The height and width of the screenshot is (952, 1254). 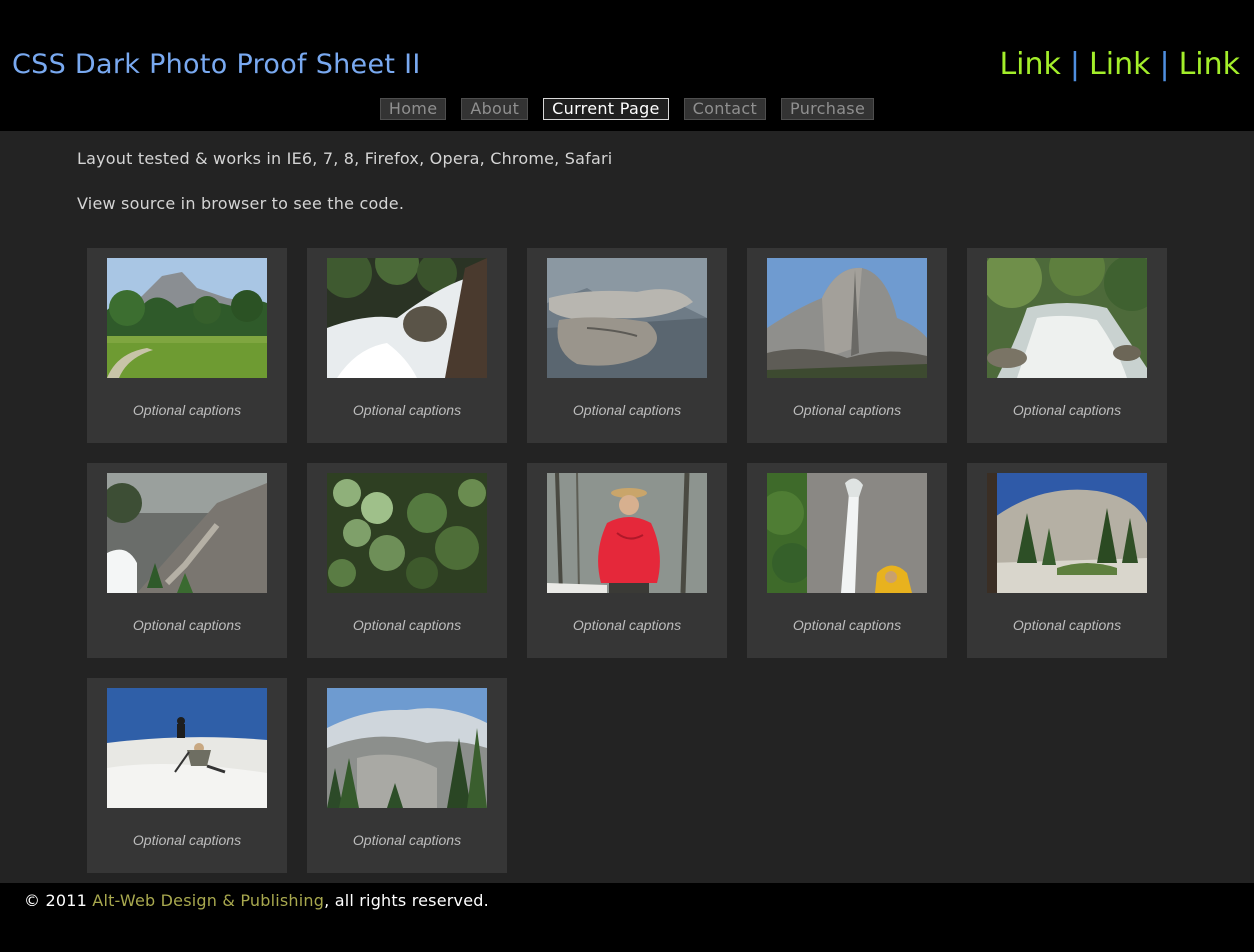 I want to click on nav-current-page: Current Page, so click(x=606, y=109).